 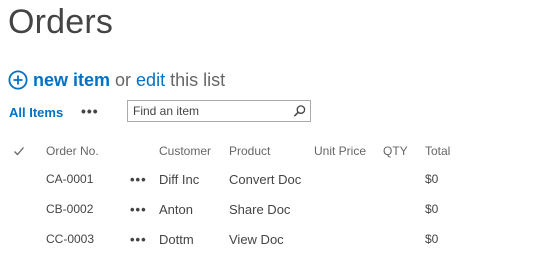 What do you see at coordinates (70, 179) in the screenshot?
I see `order-no-cell: CA-0001` at bounding box center [70, 179].